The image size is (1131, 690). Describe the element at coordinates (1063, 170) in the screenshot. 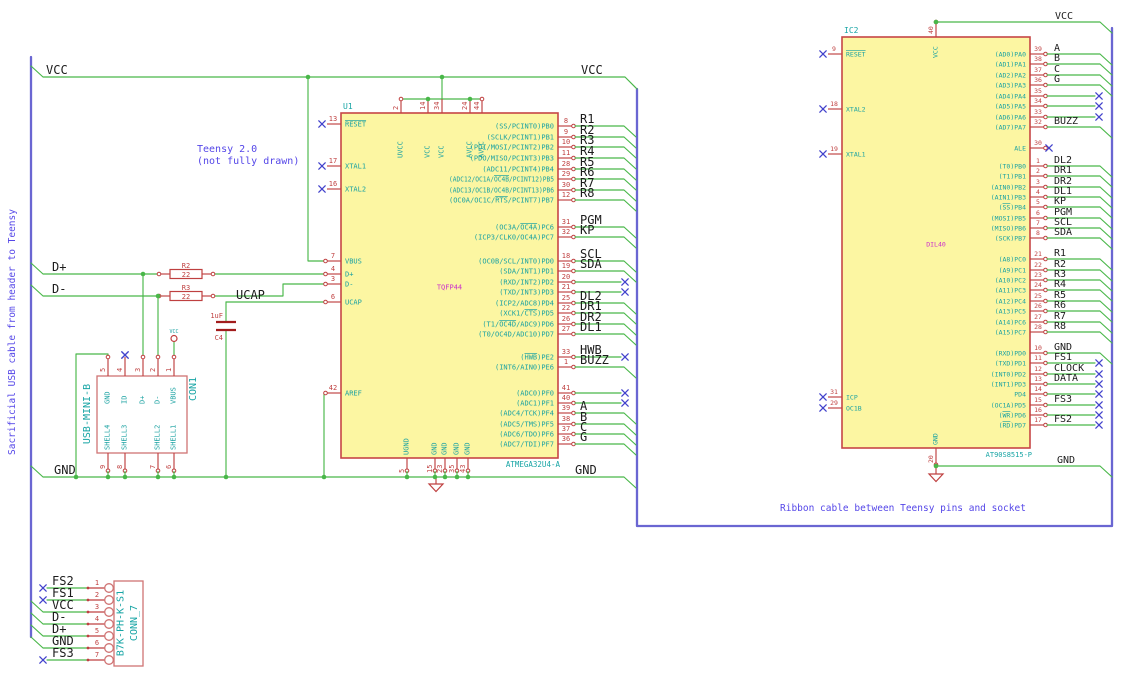

I see `net-label: DR1` at that location.